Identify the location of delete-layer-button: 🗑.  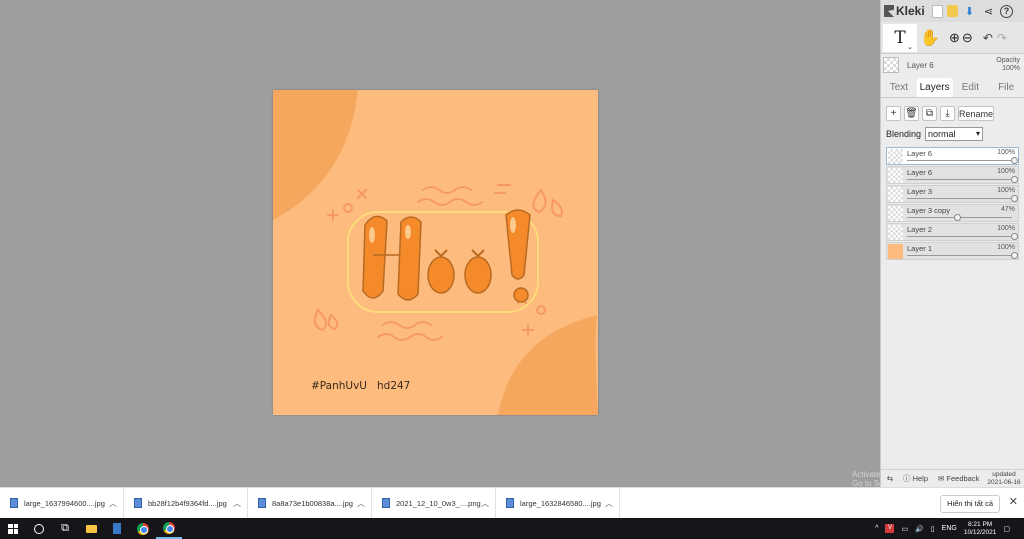
(911, 113).